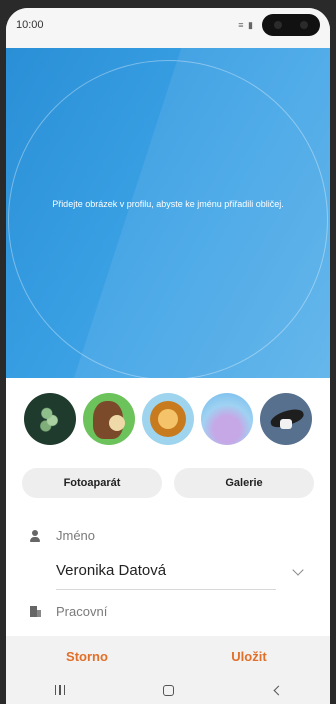 The width and height of the screenshot is (336, 704). I want to click on name-label: Jméno, so click(76, 535).